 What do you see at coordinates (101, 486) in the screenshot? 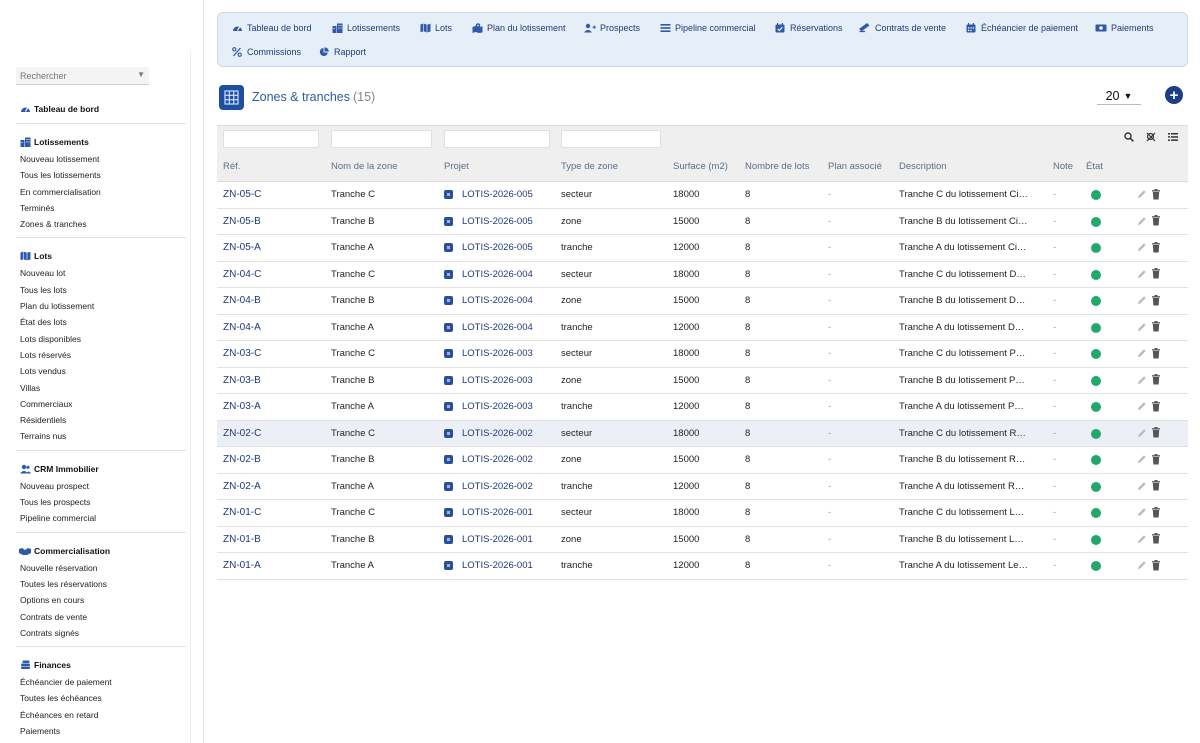
I see `sidebar-item: Nouveau prospect` at bounding box center [101, 486].